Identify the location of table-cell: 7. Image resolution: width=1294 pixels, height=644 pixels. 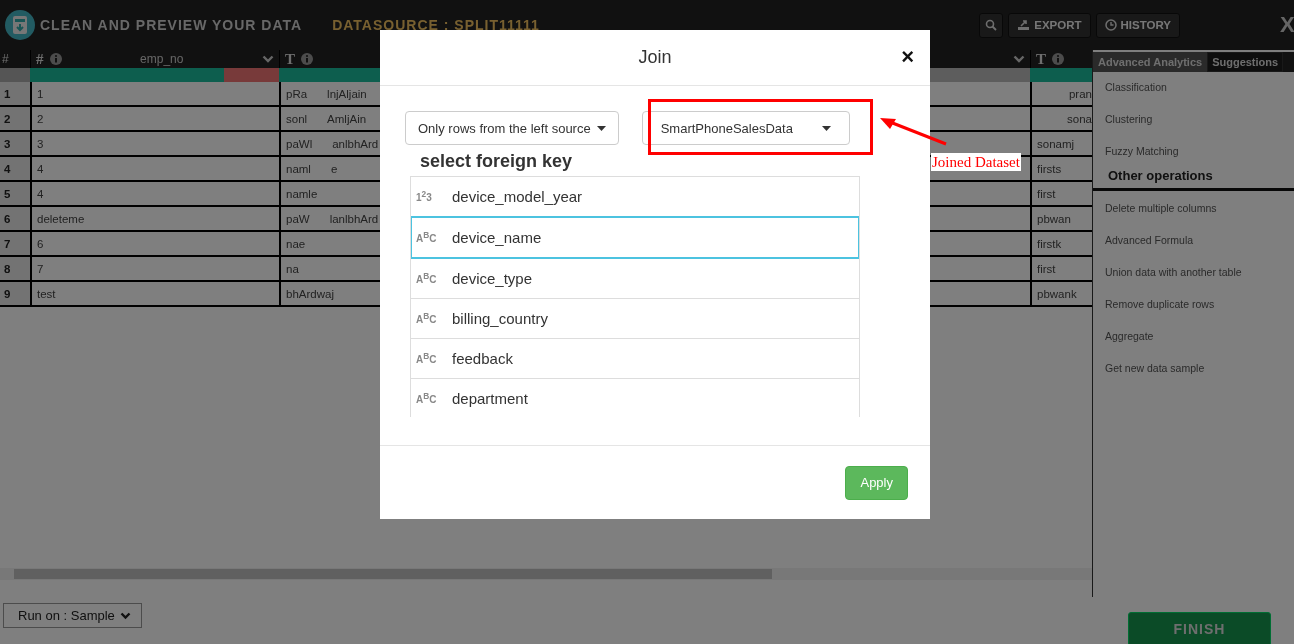
(154, 269).